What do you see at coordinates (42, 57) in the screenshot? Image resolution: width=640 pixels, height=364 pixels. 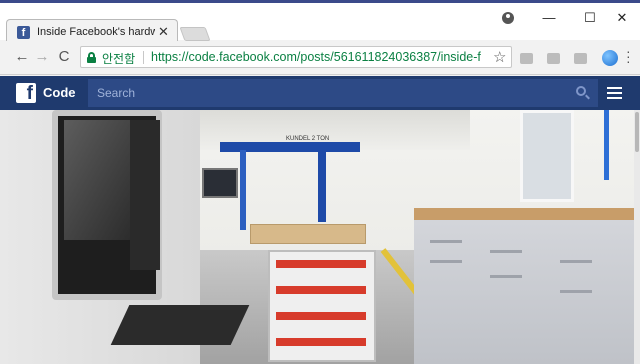 I see `forward-button: →` at bounding box center [42, 57].